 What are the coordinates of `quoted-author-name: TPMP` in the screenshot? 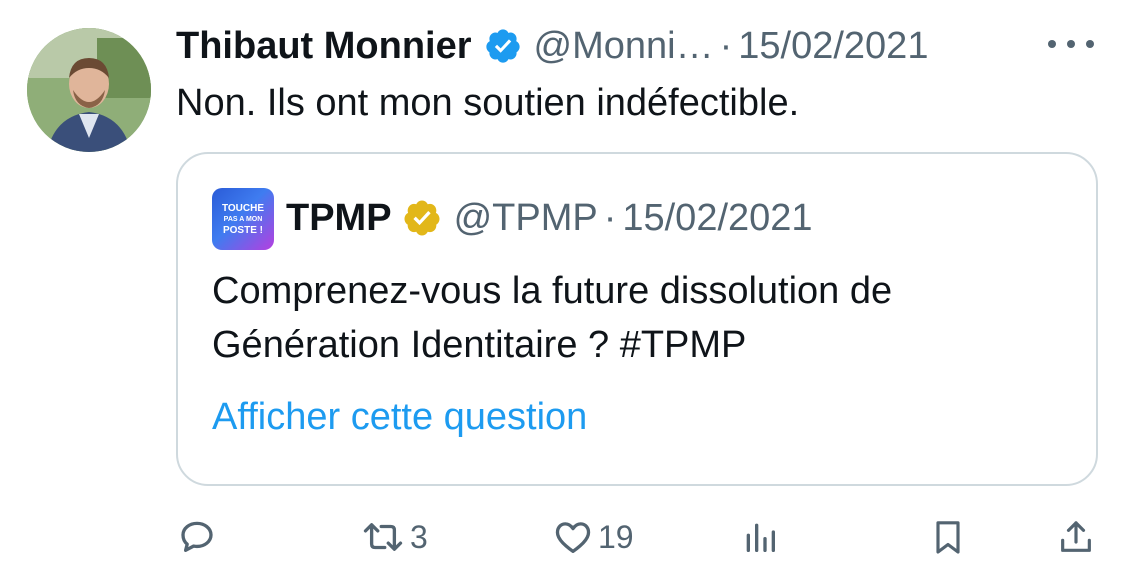 It's located at (339, 218).